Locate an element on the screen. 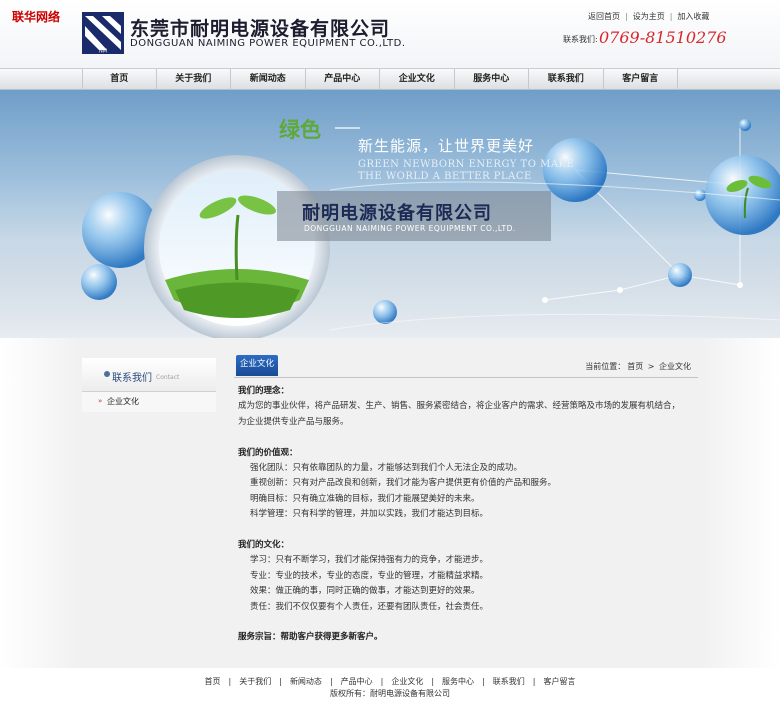 This screenshot has width=780, height=712. banner-company-name: 耐明电源设备有限公司 is located at coordinates (397, 213).